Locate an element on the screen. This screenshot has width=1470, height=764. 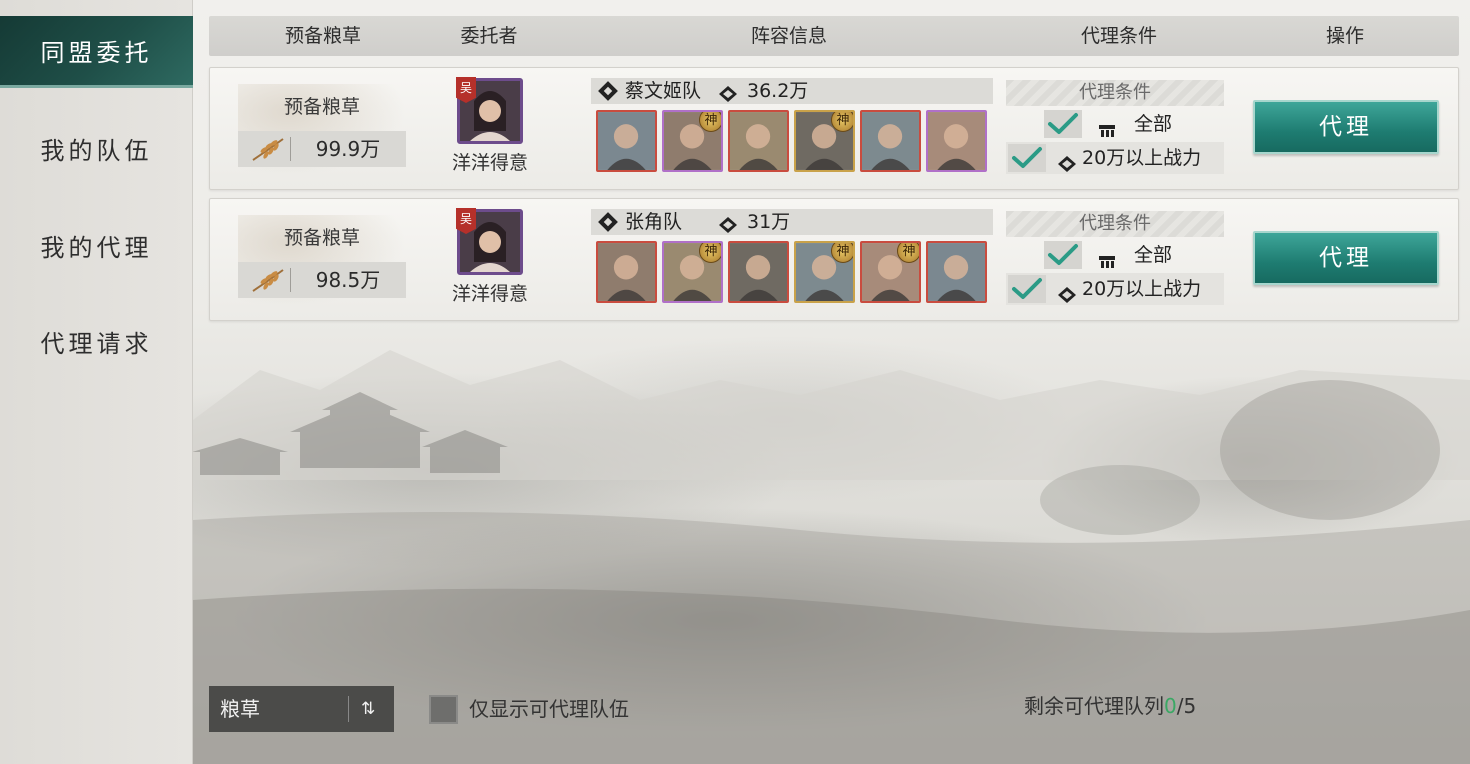
team-power: 31万 is located at coordinates (769, 222).